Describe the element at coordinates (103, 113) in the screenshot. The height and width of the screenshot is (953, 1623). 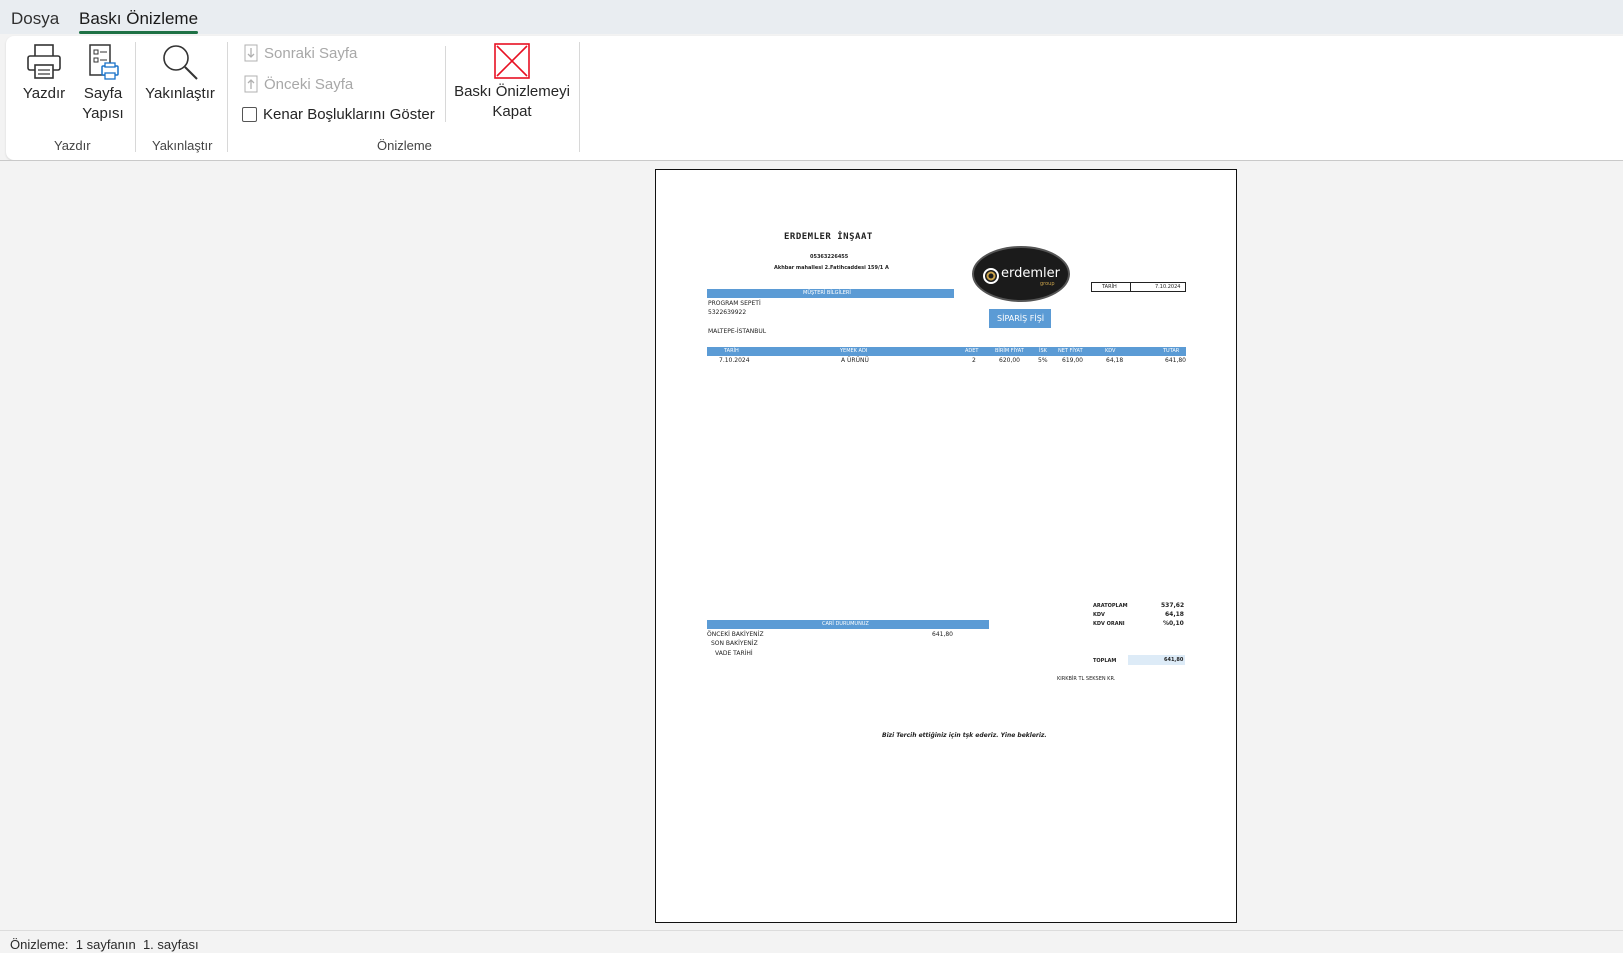
I see `page-setup-label-2: Yapısı` at that location.